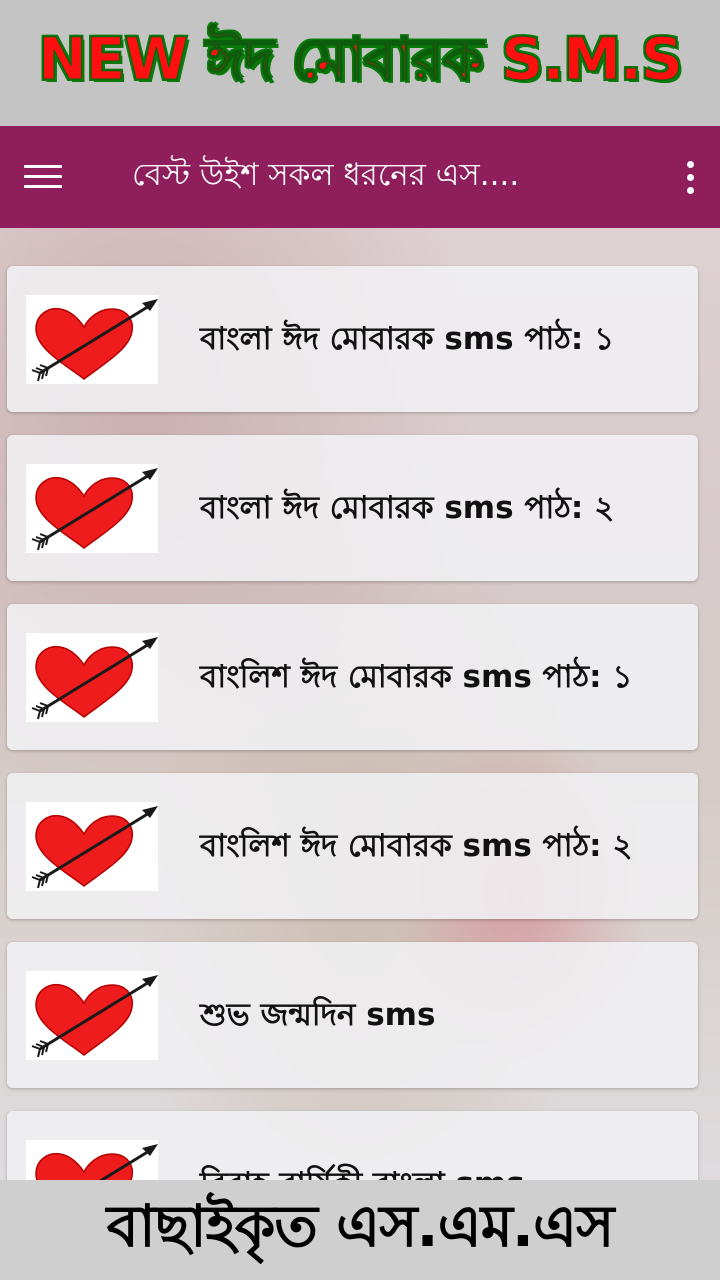 Image resolution: width=720 pixels, height=1280 pixels. I want to click on list-item: বাংলিশ ঈদ মোবারক sms পাঠ: ২, so click(352, 846).